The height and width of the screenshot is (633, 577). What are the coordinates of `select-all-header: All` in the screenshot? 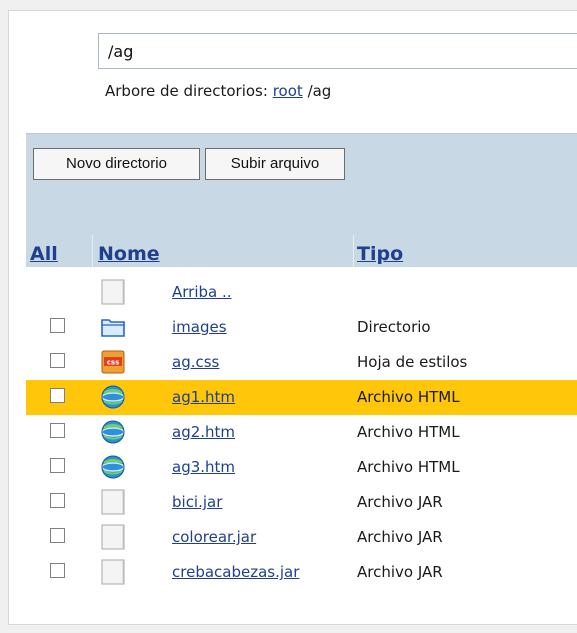 It's located at (44, 254).